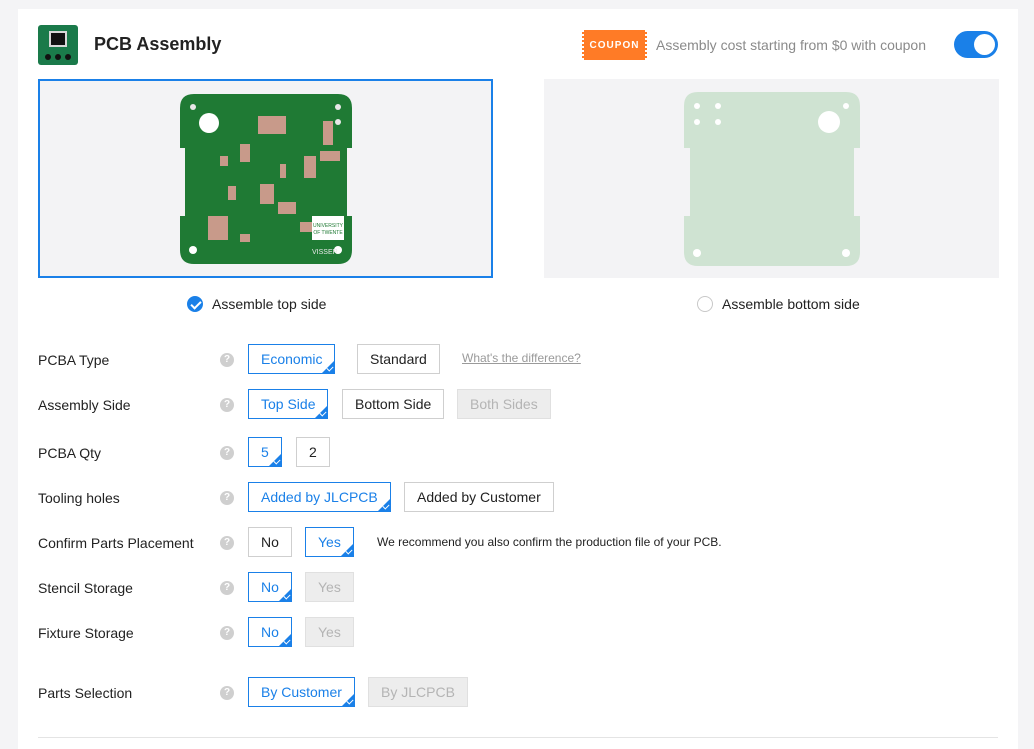  What do you see at coordinates (329, 587) in the screenshot?
I see `stencil-storage-yes-button: Yes` at bounding box center [329, 587].